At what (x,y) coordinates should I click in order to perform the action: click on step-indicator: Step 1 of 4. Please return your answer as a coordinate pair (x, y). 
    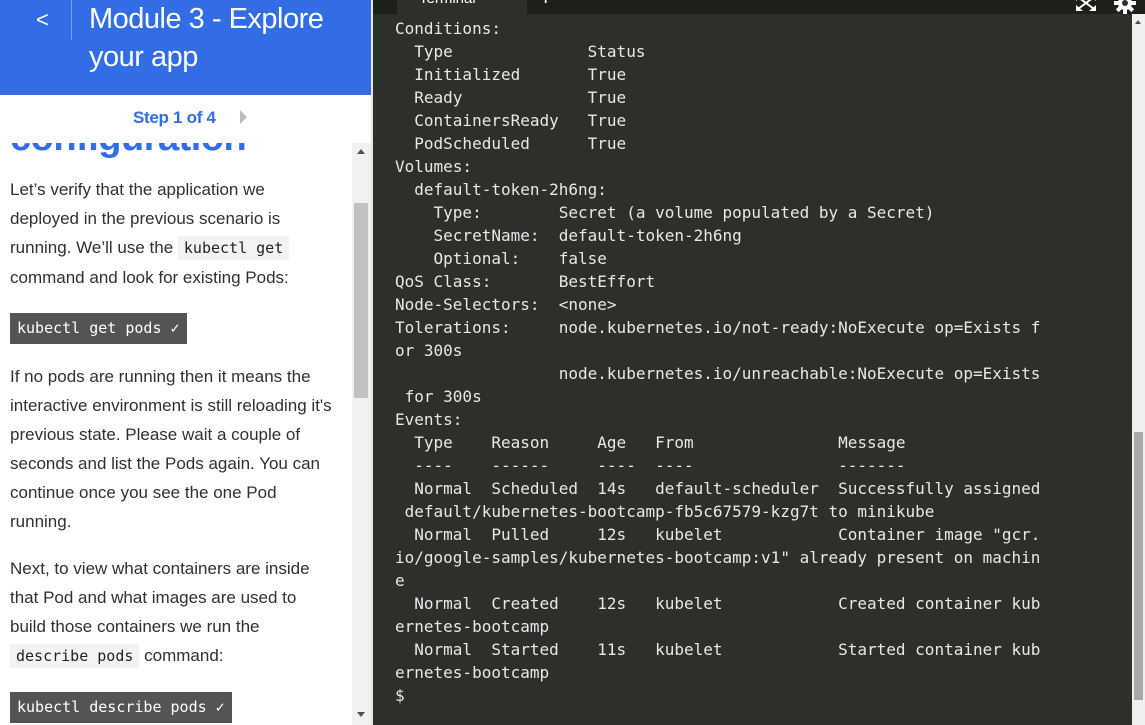
    Looking at the image, I should click on (174, 117).